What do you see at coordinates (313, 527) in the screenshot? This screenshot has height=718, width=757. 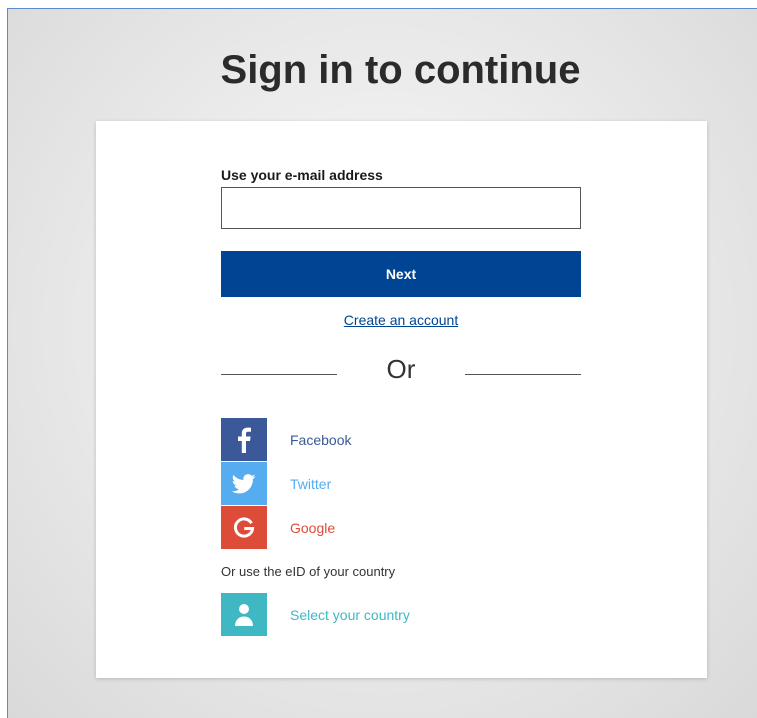 I see `google-label: Google` at bounding box center [313, 527].